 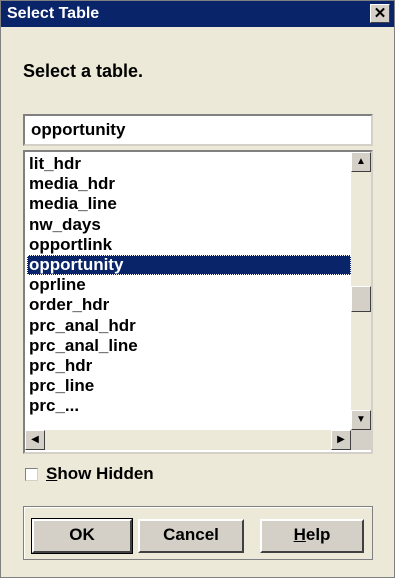 I want to click on arrow-right-icon: ▶, so click(x=341, y=440).